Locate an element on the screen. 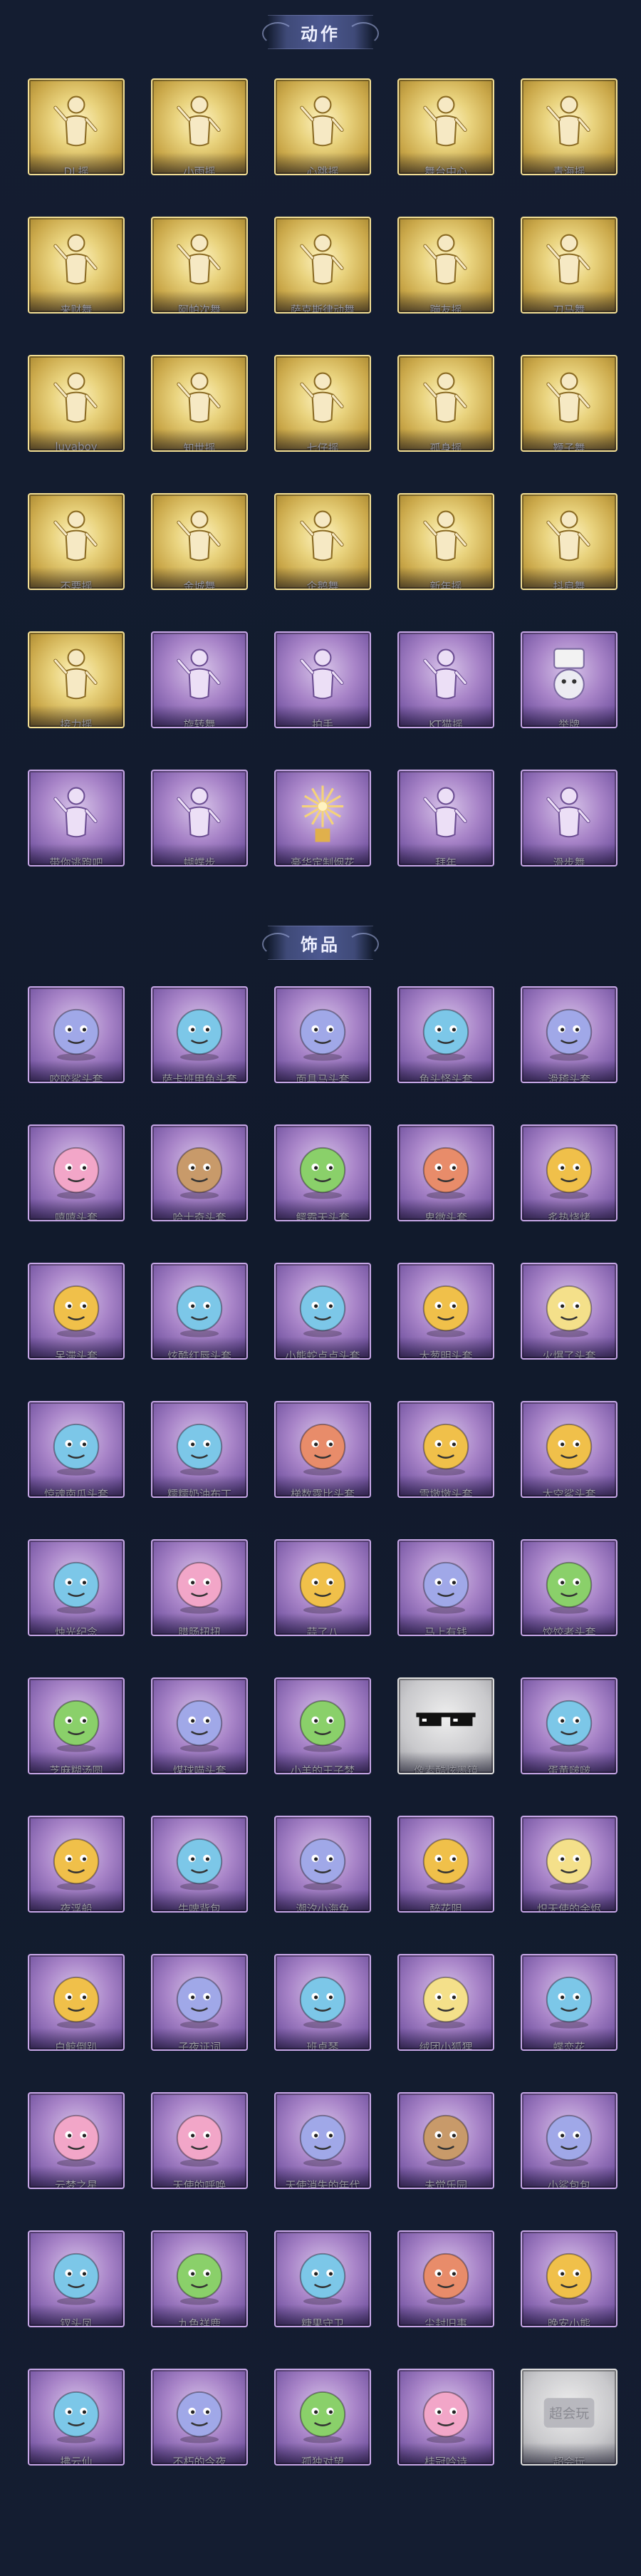 This screenshot has height=2576, width=641. action-card: 拜年 is located at coordinates (446, 826).